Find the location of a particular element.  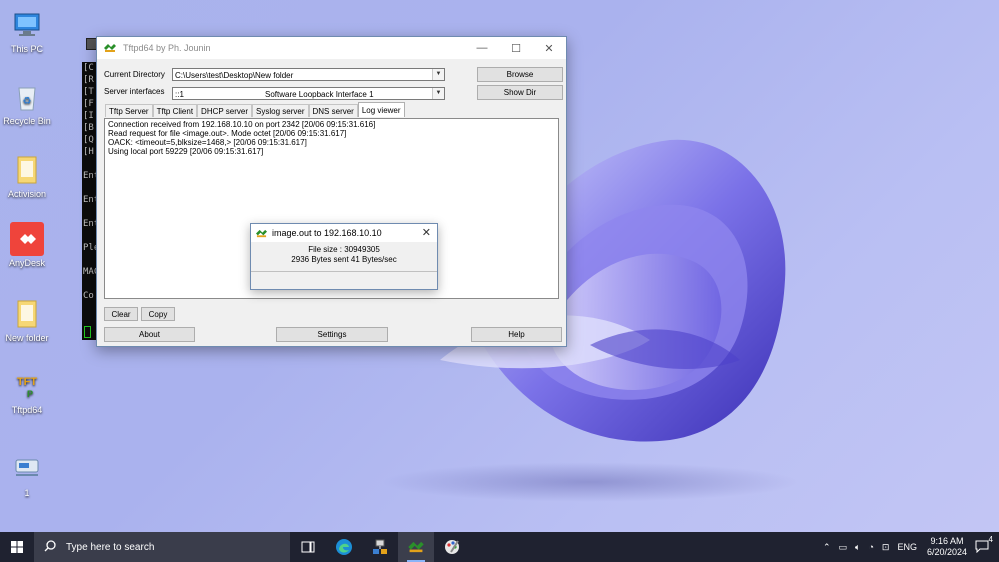

paint-app-icon is located at coordinates (452, 547).